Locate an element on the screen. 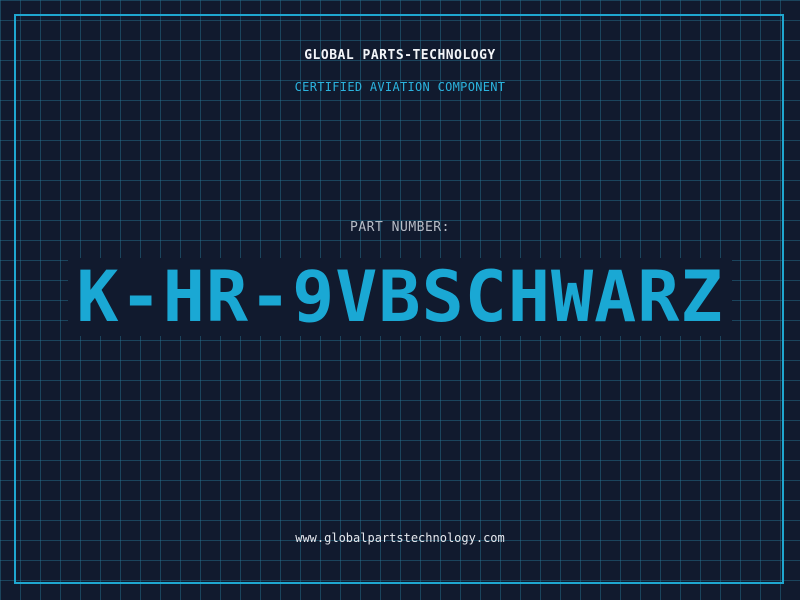 The image size is (800, 600). website-url: www.globalpartstechnology.com is located at coordinates (400, 538).